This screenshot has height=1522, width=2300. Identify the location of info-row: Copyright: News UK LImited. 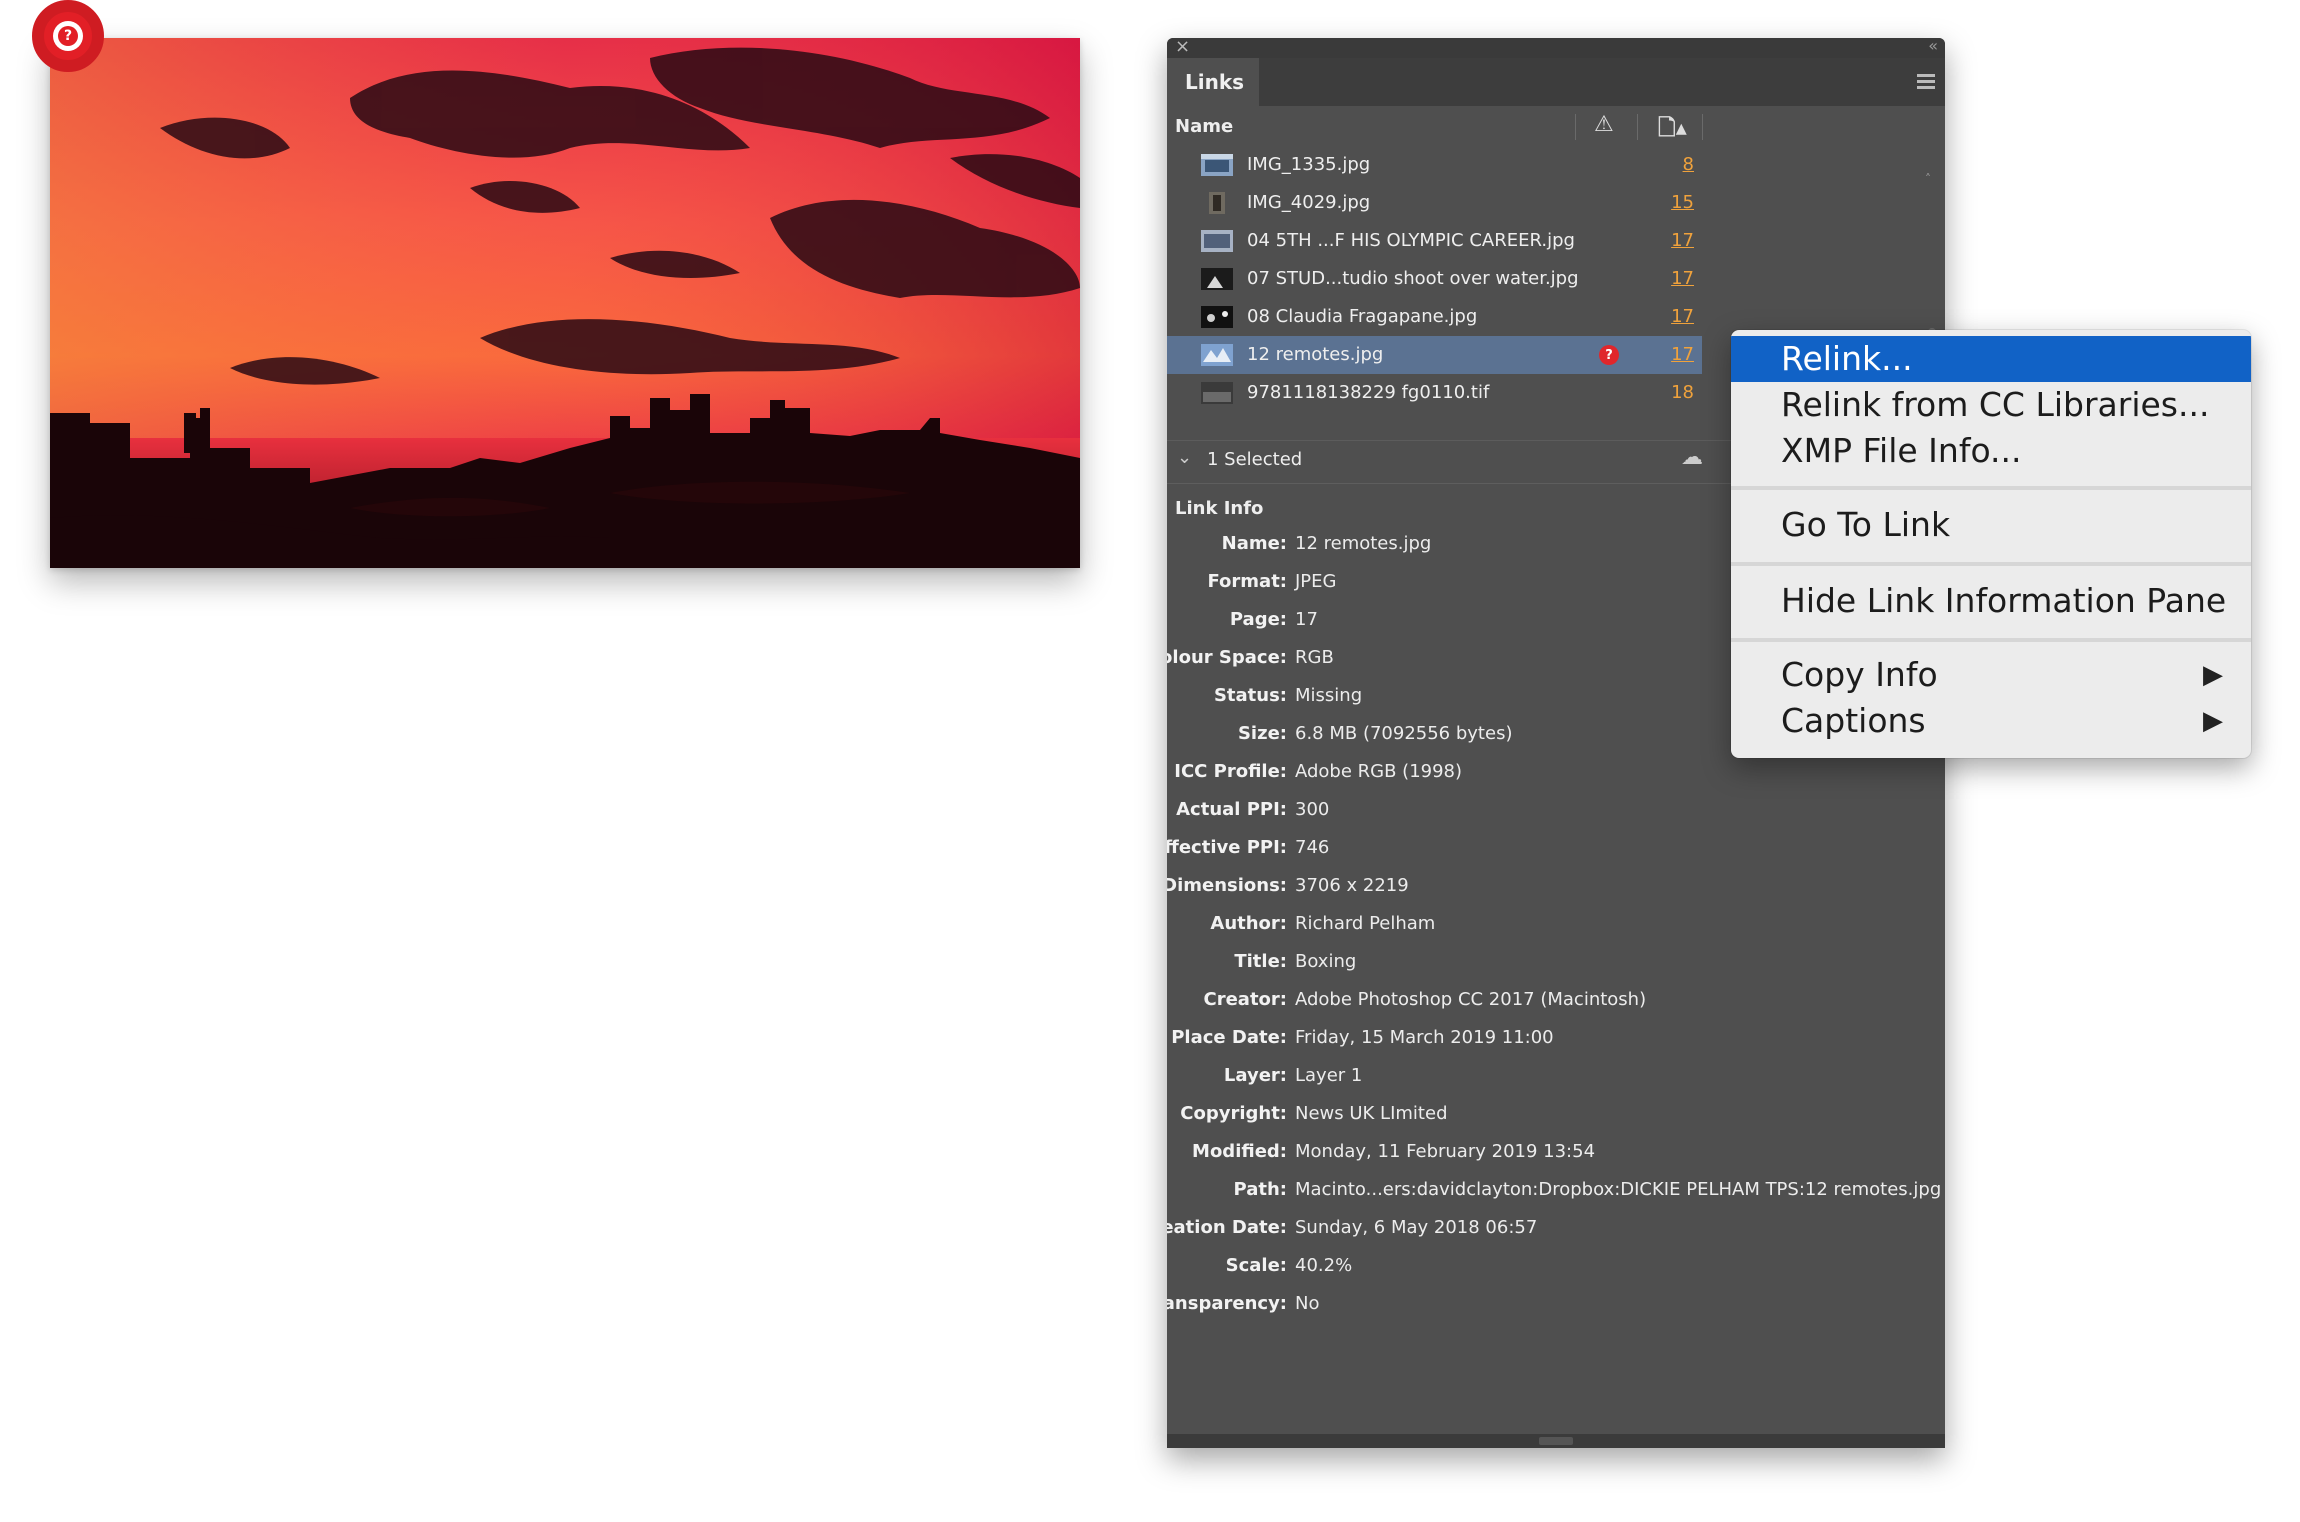
(1314, 1113).